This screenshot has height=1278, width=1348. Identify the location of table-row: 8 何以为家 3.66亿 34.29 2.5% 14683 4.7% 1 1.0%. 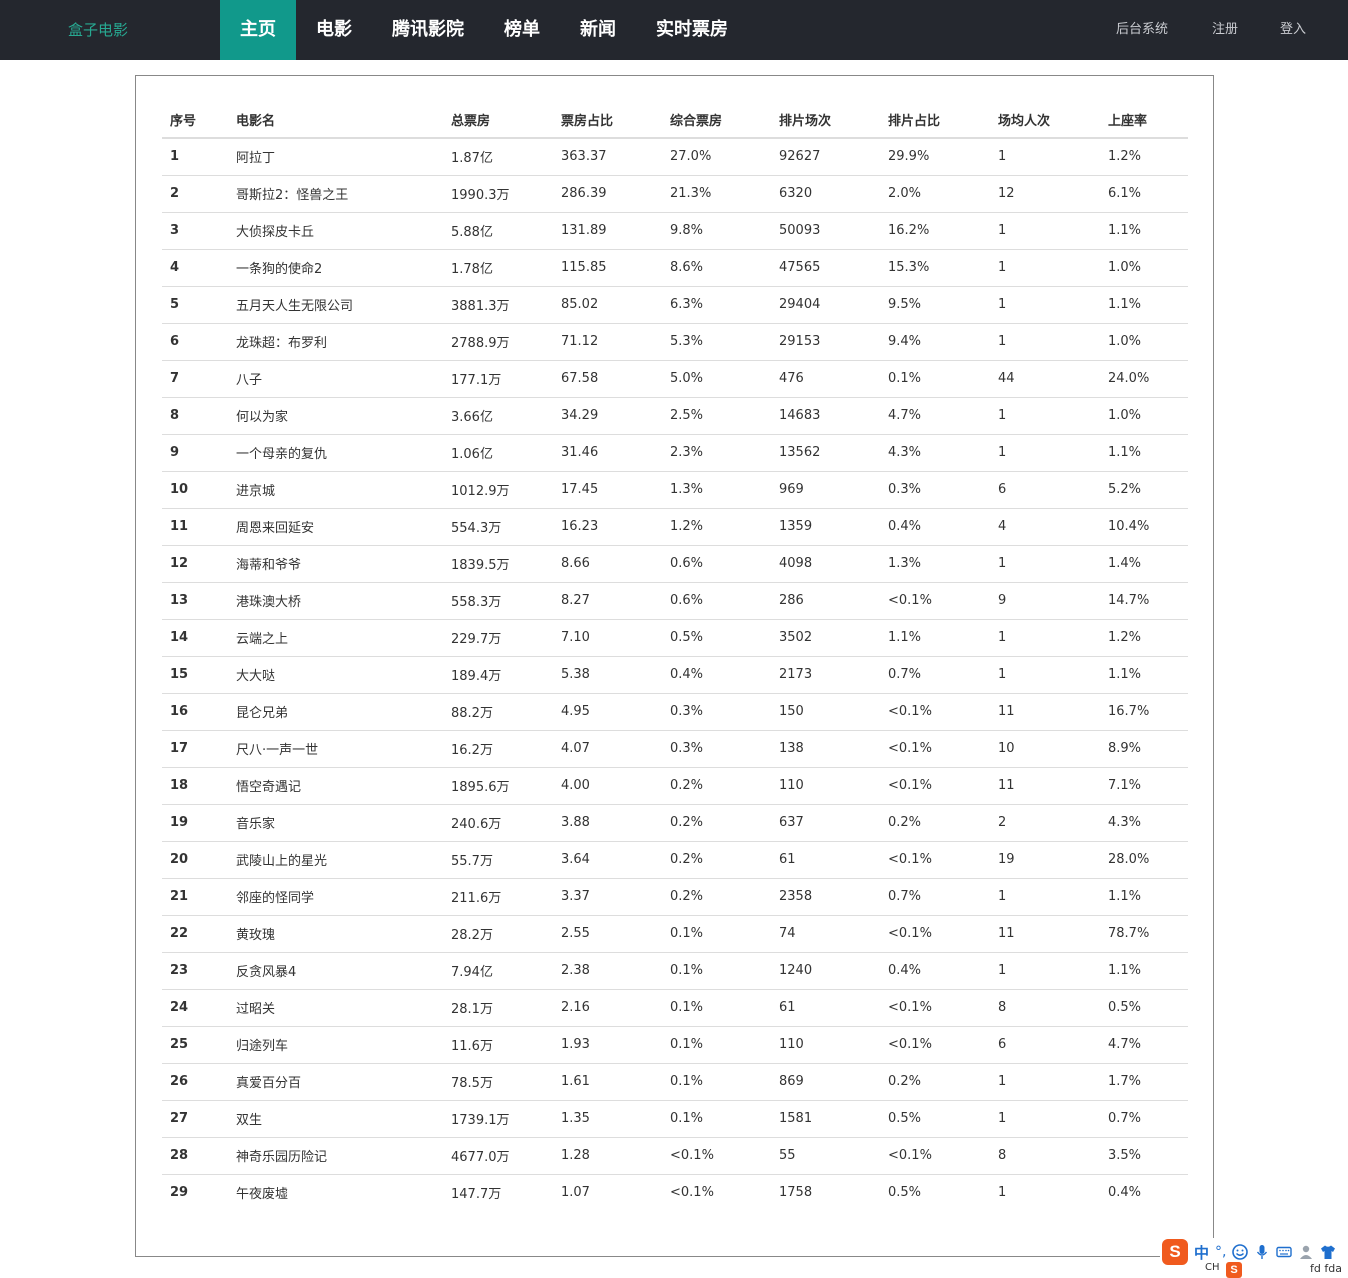
(675, 416).